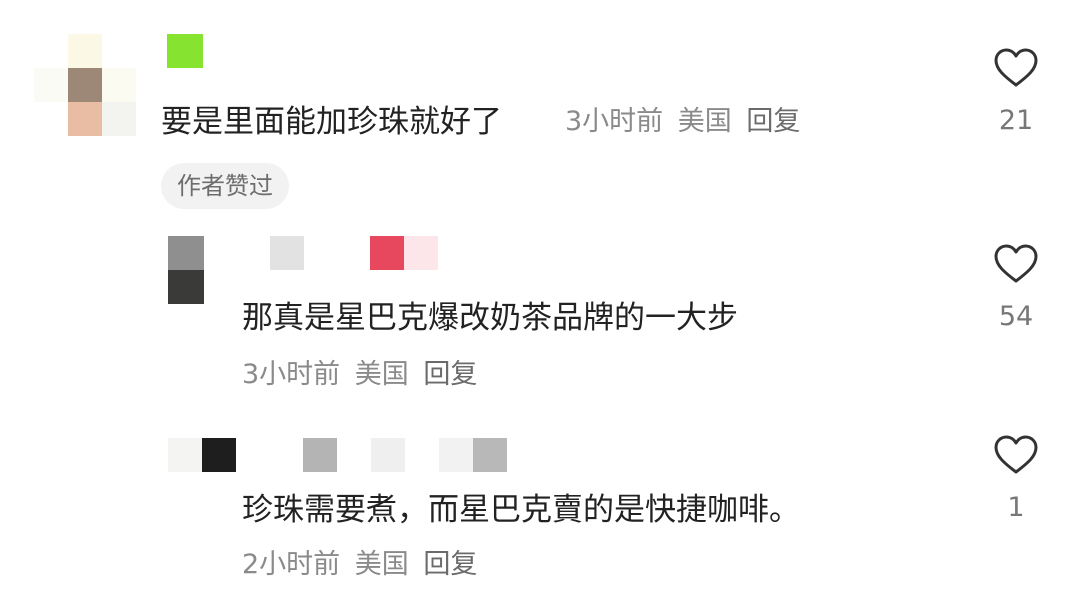 This screenshot has height=594, width=1080. I want to click on like-count: 54, so click(1016, 316).